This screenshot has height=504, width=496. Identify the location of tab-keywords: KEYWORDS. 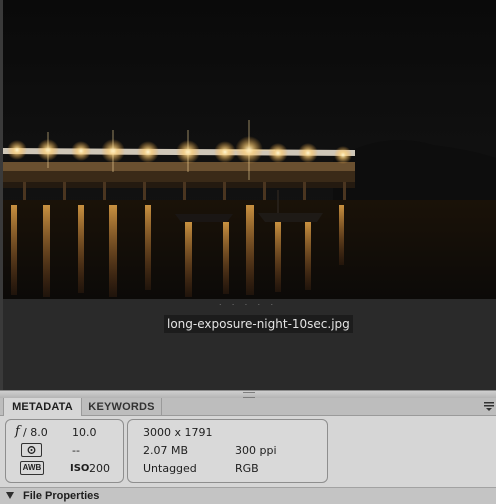
(122, 406).